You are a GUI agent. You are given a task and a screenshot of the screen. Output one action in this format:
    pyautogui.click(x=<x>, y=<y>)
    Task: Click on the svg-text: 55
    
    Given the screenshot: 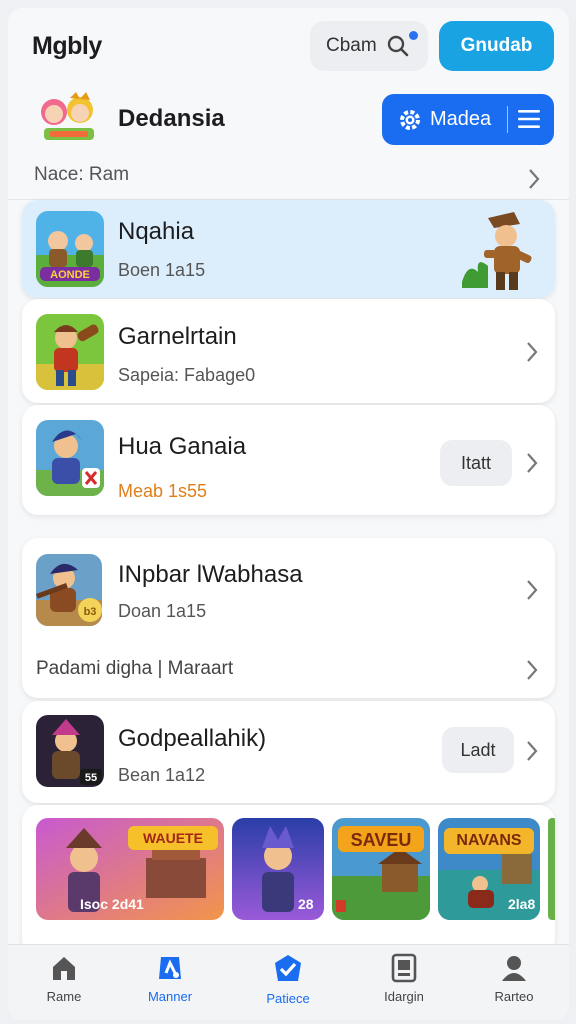 What is the action you would take?
    pyautogui.click(x=91, y=778)
    